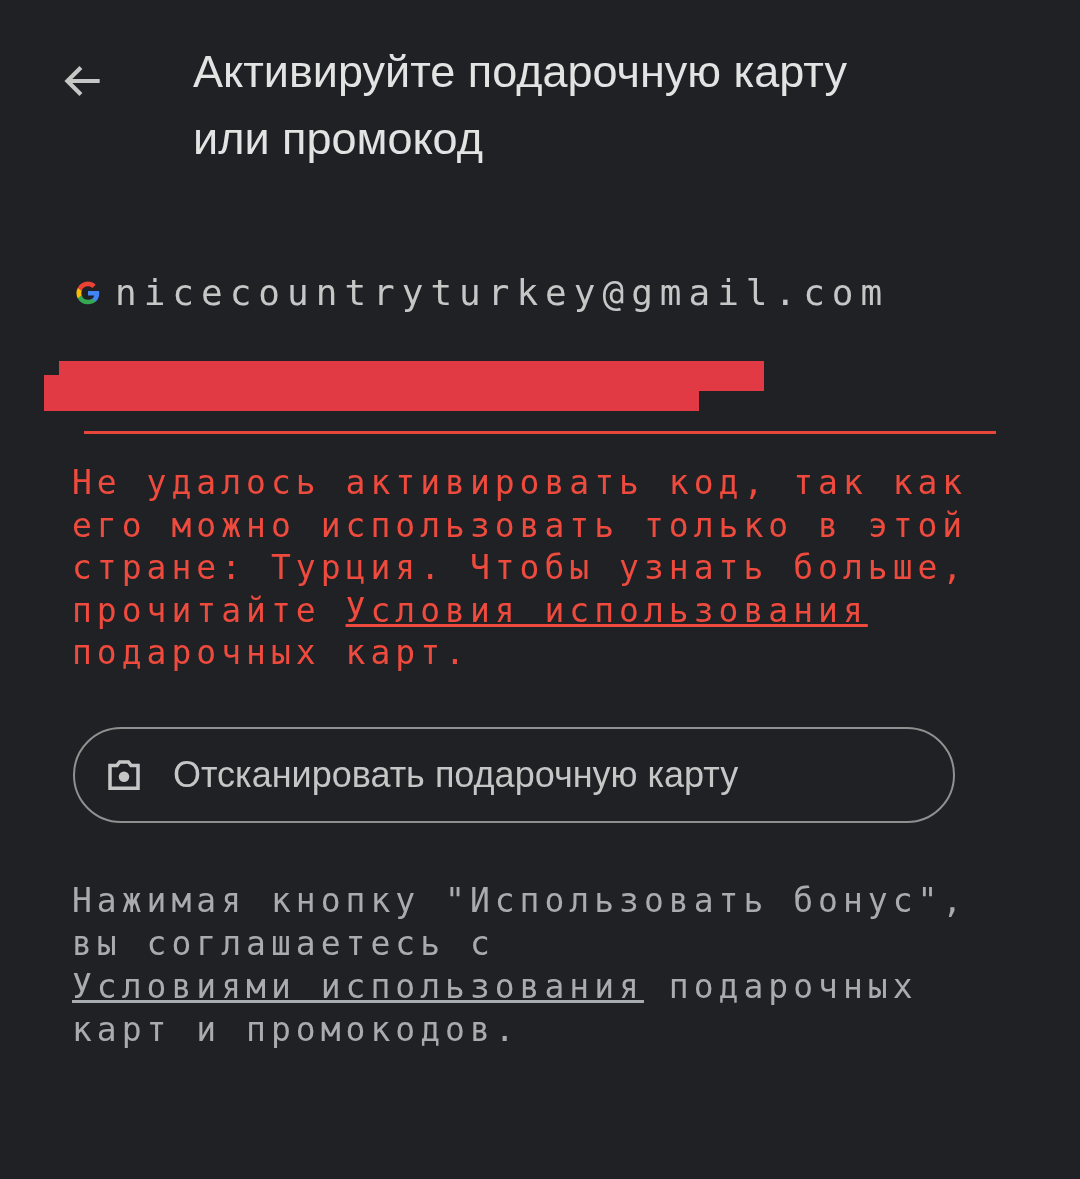  I want to click on page-title: Активируйте подарочную карту или промокод, so click(520, 105).